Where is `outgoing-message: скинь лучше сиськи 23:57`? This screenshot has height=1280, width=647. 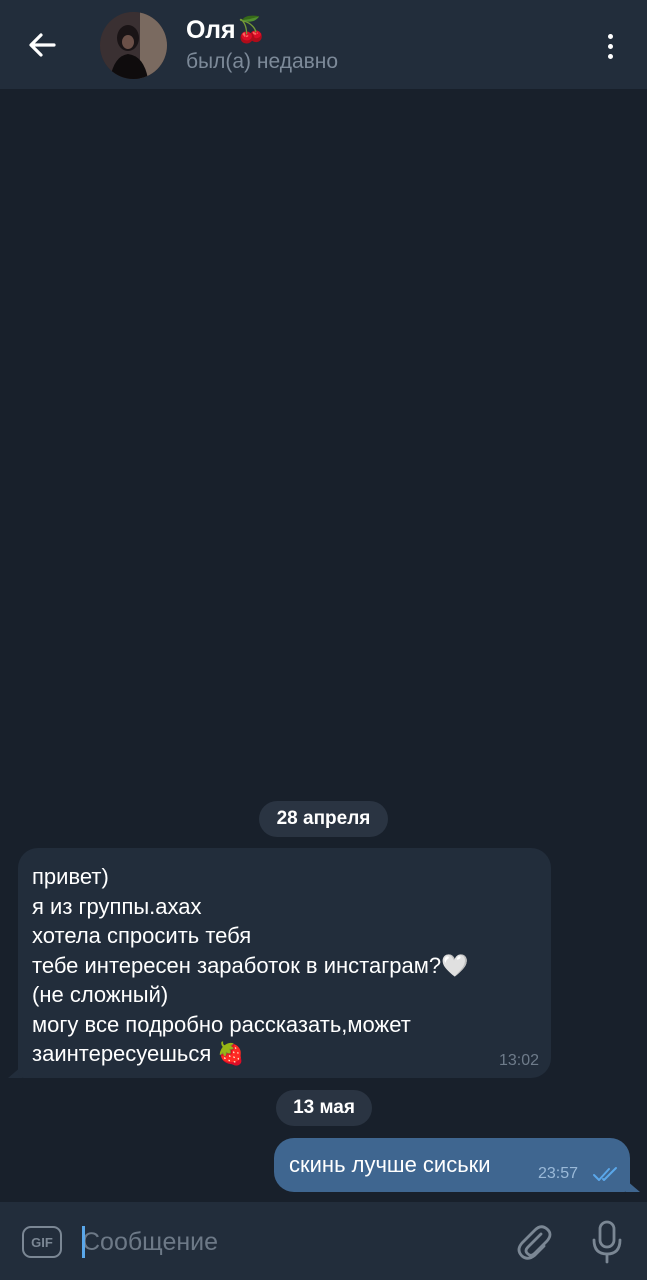
outgoing-message: скинь лучше сиськи 23:57 is located at coordinates (452, 1165).